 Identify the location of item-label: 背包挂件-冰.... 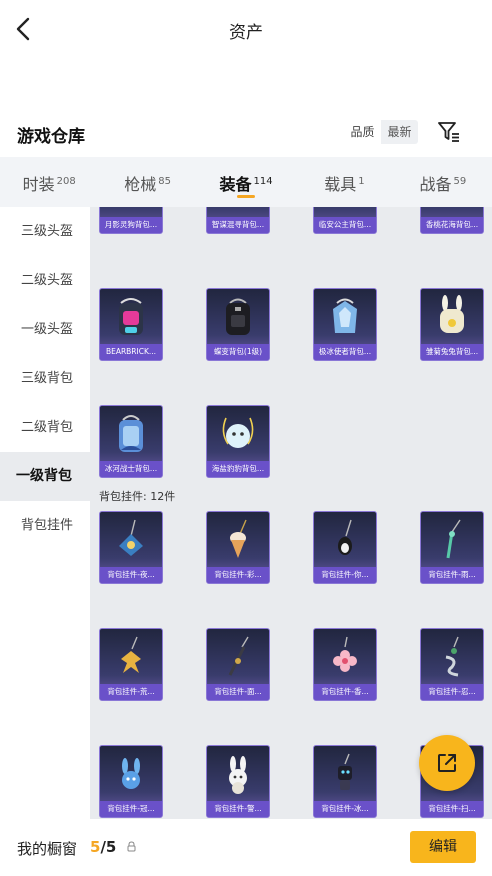
(345, 809).